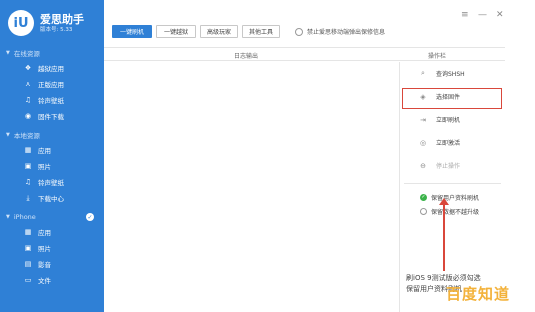 Image resolution: width=535 pixels, height=312 pixels. Describe the element at coordinates (465, 15) in the screenshot. I see `menu-icon: ≡` at that location.